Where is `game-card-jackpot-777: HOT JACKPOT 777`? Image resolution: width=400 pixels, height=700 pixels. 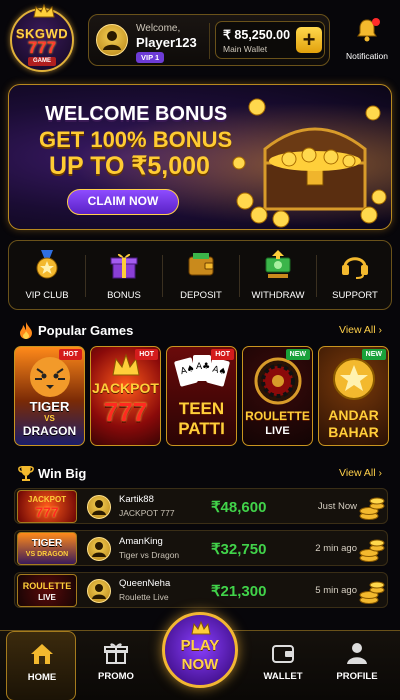
game-card-jackpot-777: HOT JACKPOT 777 is located at coordinates (125, 396).